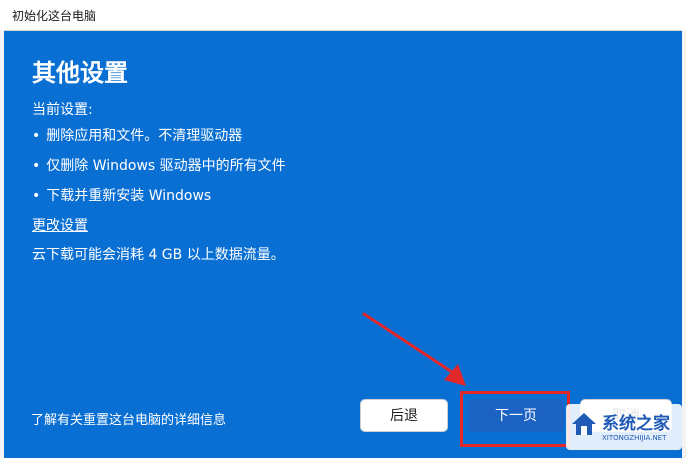 This screenshot has width=686, height=458. I want to click on watermark: 系统之家 XITONGZHIJIA.NET, so click(624, 427).